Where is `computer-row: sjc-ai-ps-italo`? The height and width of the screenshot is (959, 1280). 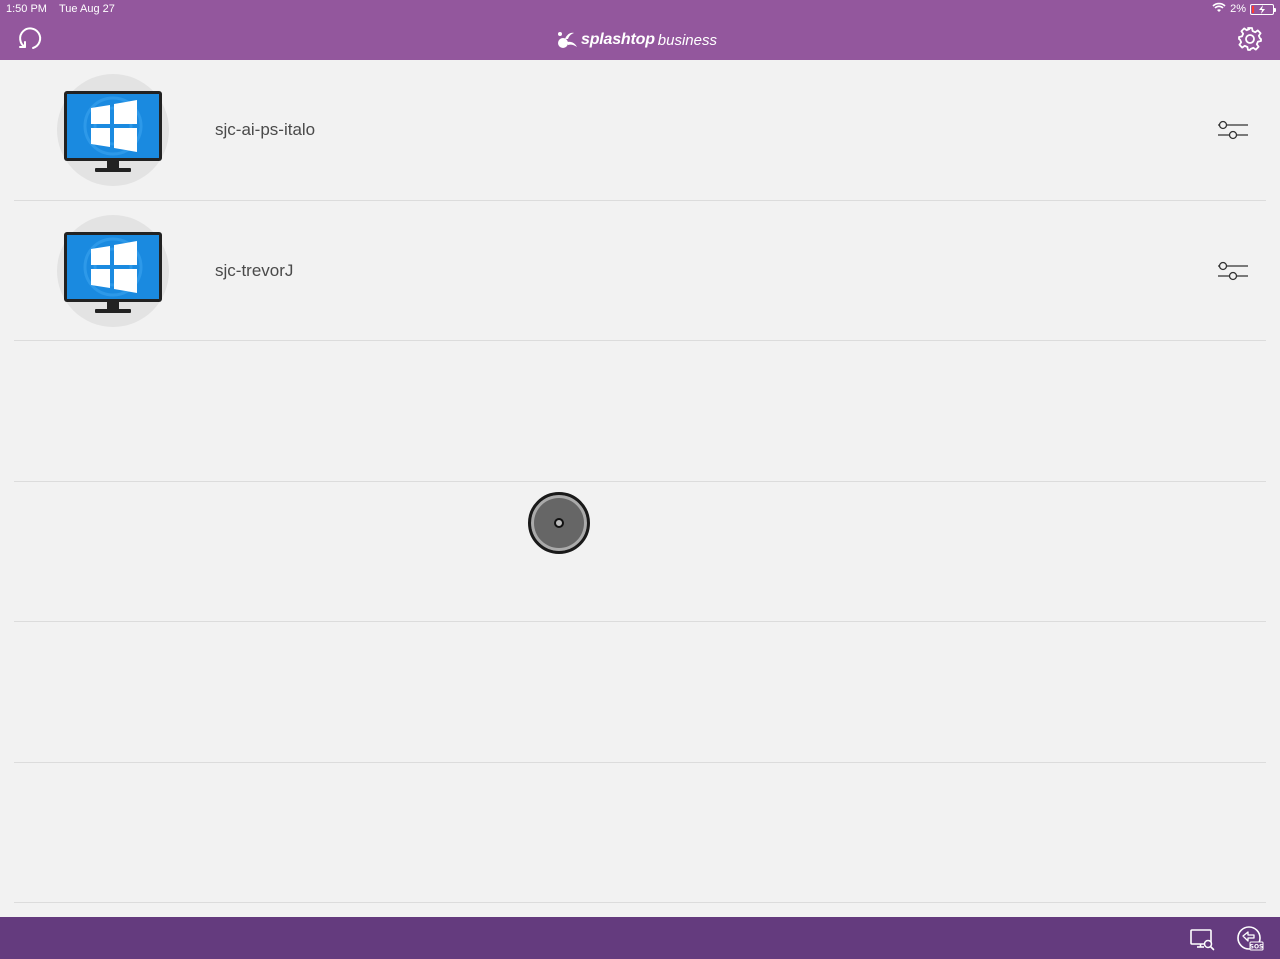 computer-row: sjc-ai-ps-italo is located at coordinates (640, 130).